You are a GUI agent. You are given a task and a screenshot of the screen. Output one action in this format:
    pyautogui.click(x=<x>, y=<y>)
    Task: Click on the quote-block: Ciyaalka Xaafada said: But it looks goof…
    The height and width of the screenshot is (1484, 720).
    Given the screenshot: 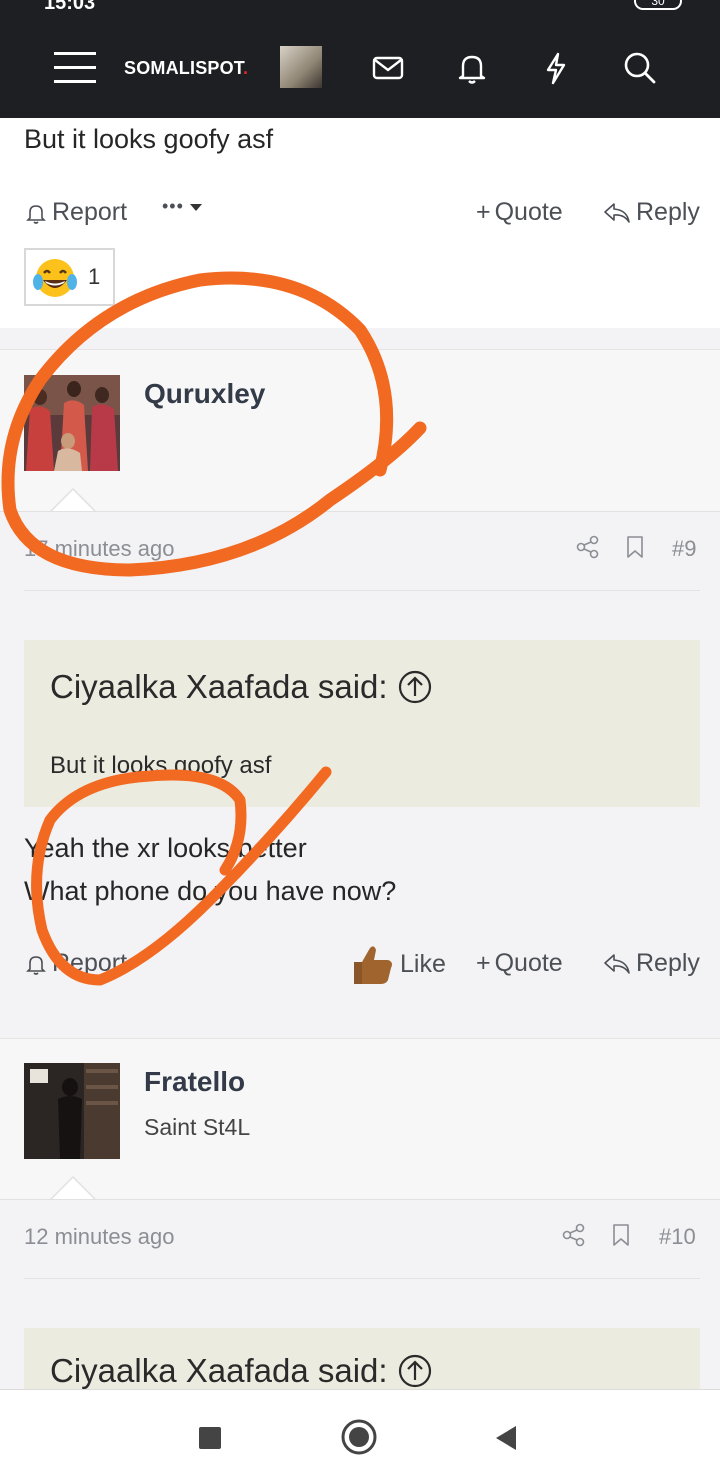 What is the action you would take?
    pyautogui.click(x=362, y=723)
    